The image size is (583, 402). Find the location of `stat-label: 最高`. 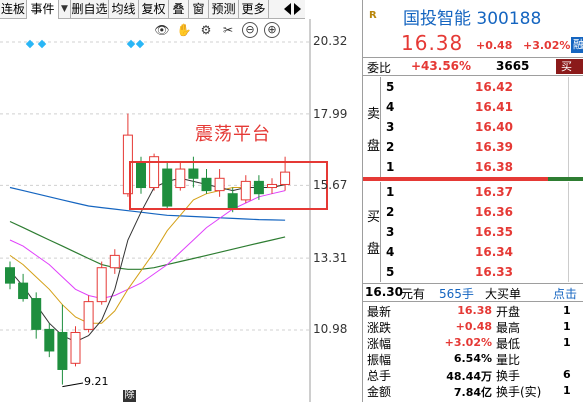

stat-label: 最高 is located at coordinates (508, 328).